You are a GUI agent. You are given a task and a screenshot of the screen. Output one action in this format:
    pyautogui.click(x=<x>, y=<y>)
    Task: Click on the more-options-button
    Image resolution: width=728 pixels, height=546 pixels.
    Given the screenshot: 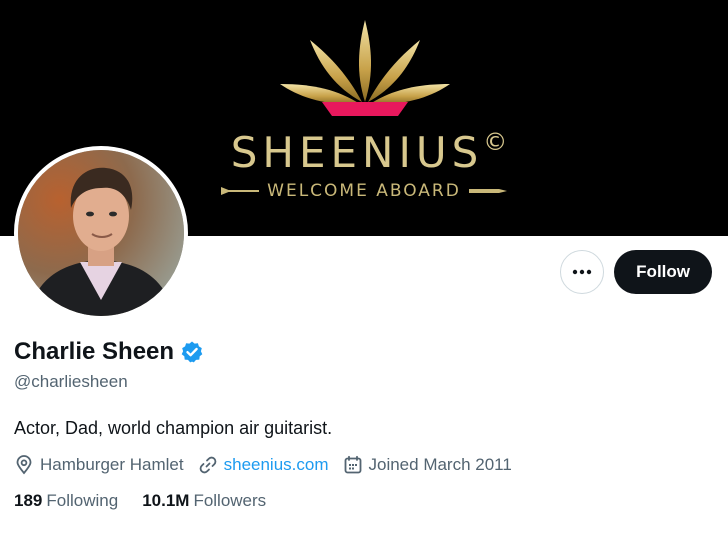 What is the action you would take?
    pyautogui.click(x=582, y=272)
    